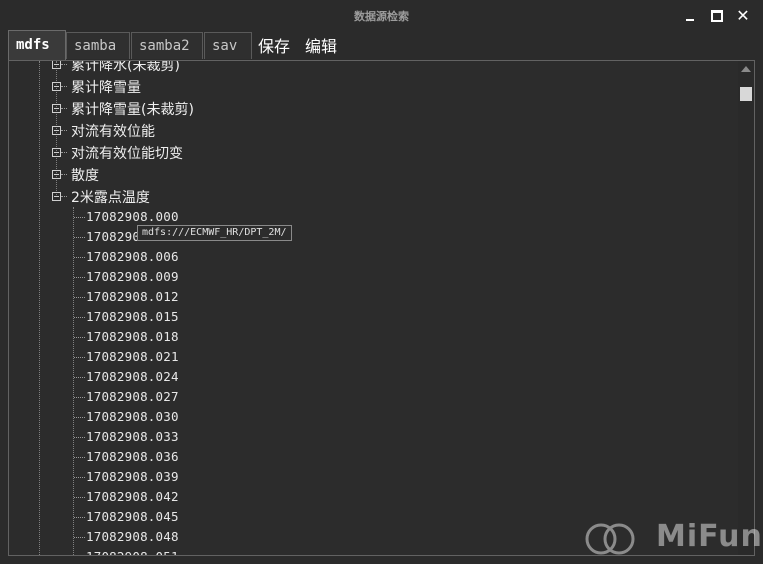 Image resolution: width=763 pixels, height=564 pixels. I want to click on watermark-text: MiFun, so click(709, 536).